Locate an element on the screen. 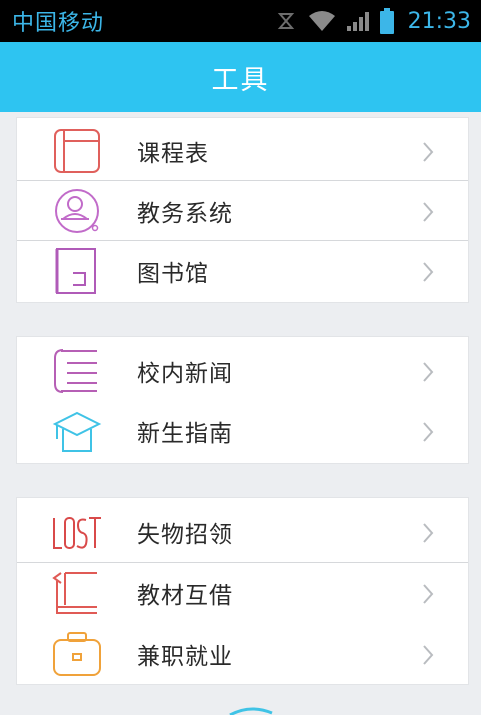  status-bar: 中国移动 21:33 is located at coordinates (240, 21).